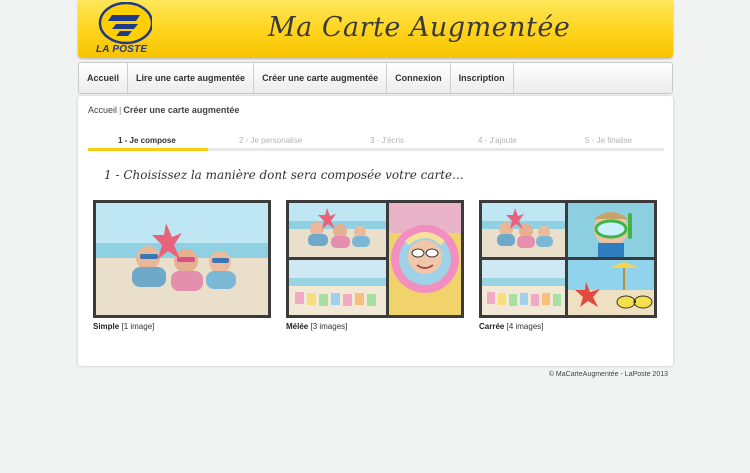 The height and width of the screenshot is (473, 750). What do you see at coordinates (482, 78) in the screenshot?
I see `nav-item-inscription: Inscription` at bounding box center [482, 78].